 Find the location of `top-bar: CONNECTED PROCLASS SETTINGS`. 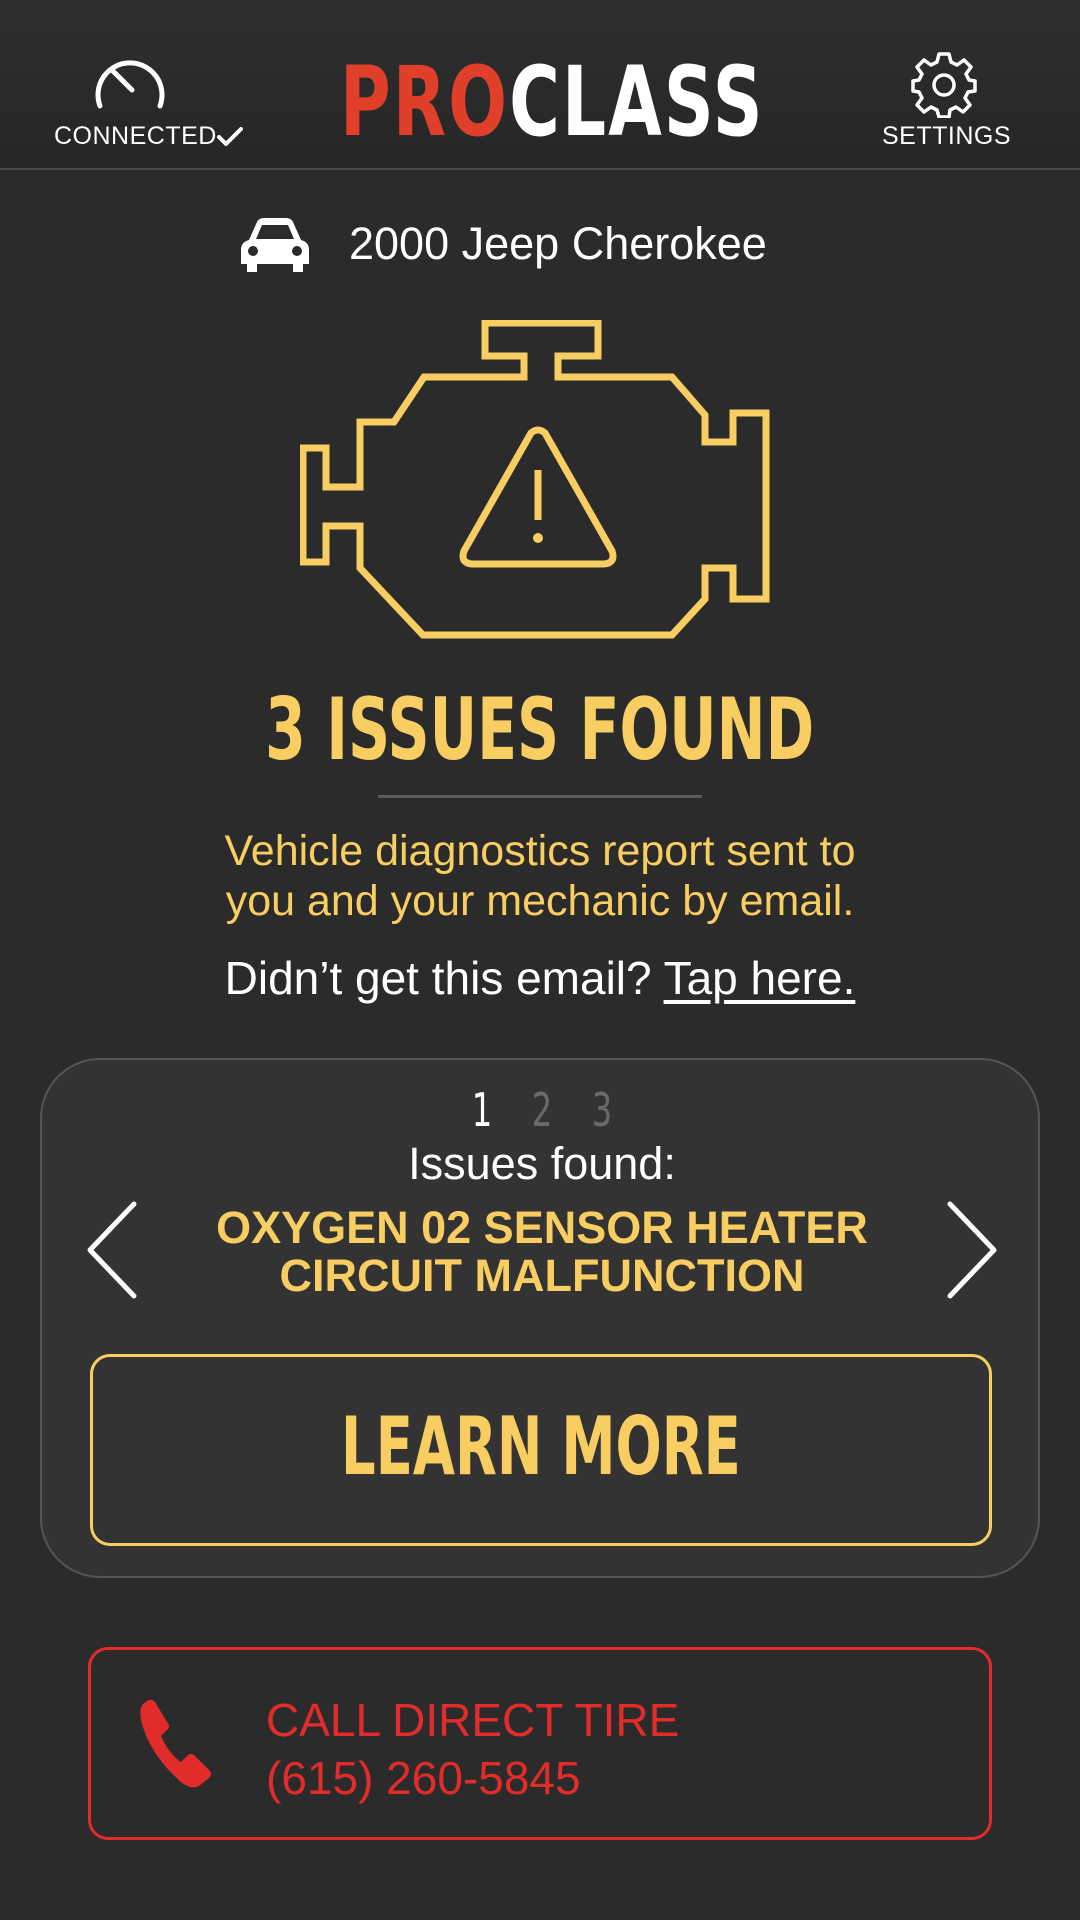

top-bar: CONNECTED PROCLASS SETTINGS is located at coordinates (540, 85).